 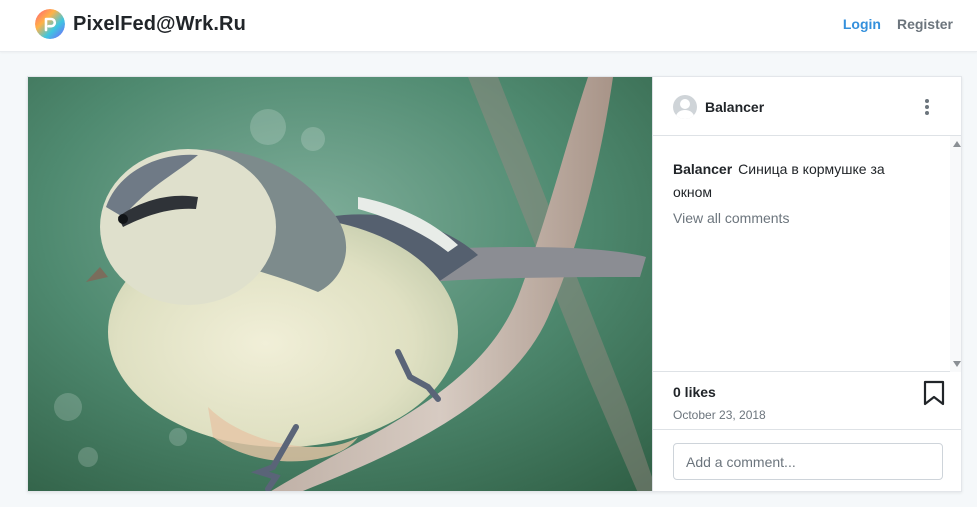 I want to click on register-link: Register, so click(x=925, y=24).